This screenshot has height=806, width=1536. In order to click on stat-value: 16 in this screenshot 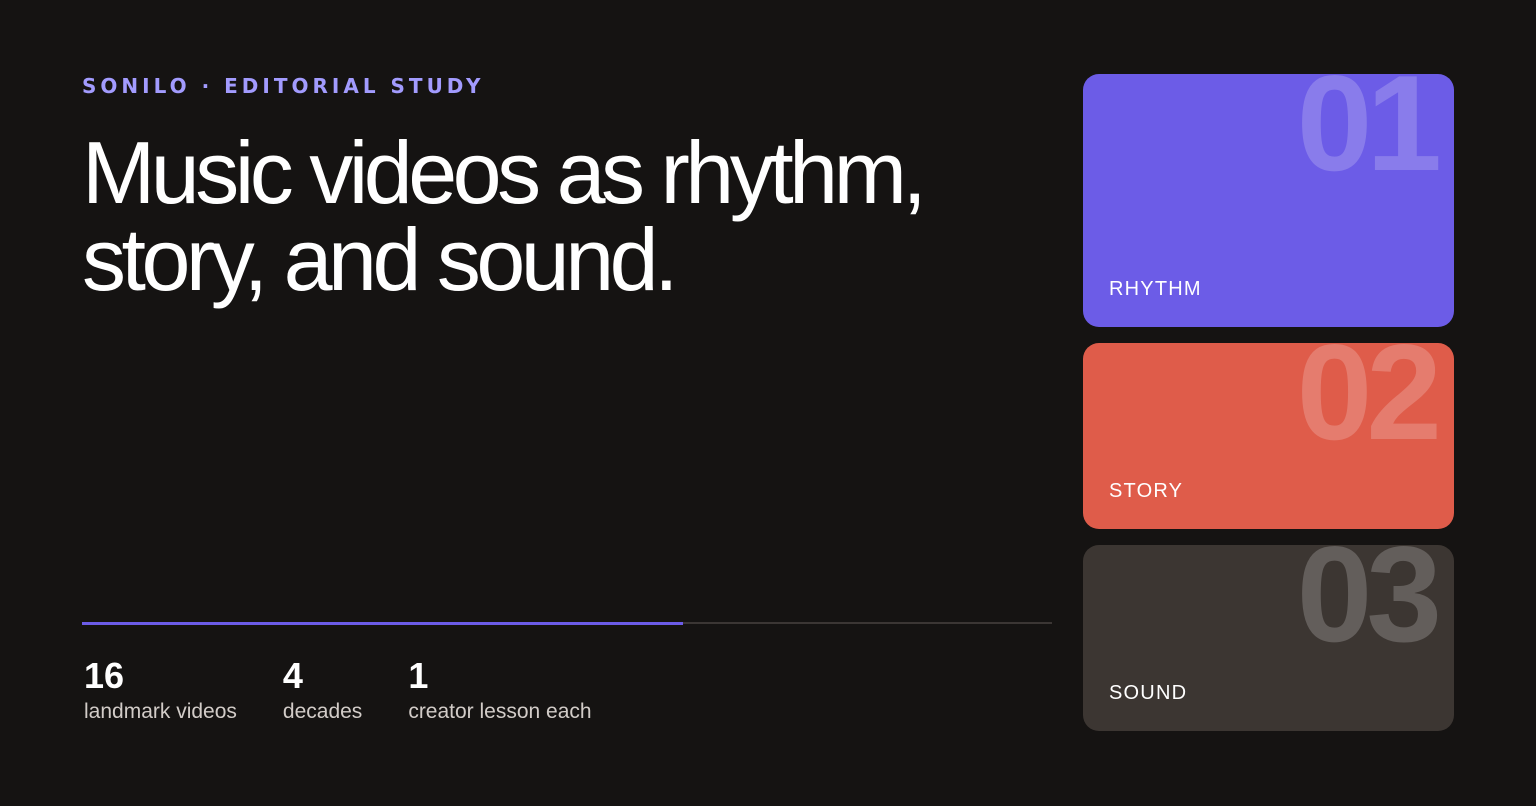, I will do `click(104, 675)`.